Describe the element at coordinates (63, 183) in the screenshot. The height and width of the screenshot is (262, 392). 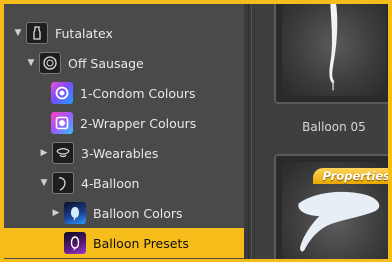
I see `balloon-outline-icon` at that location.